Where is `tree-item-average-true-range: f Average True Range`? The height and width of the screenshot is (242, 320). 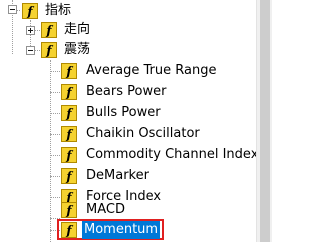
tree-item-average-true-range: f Average True Range is located at coordinates (139, 71).